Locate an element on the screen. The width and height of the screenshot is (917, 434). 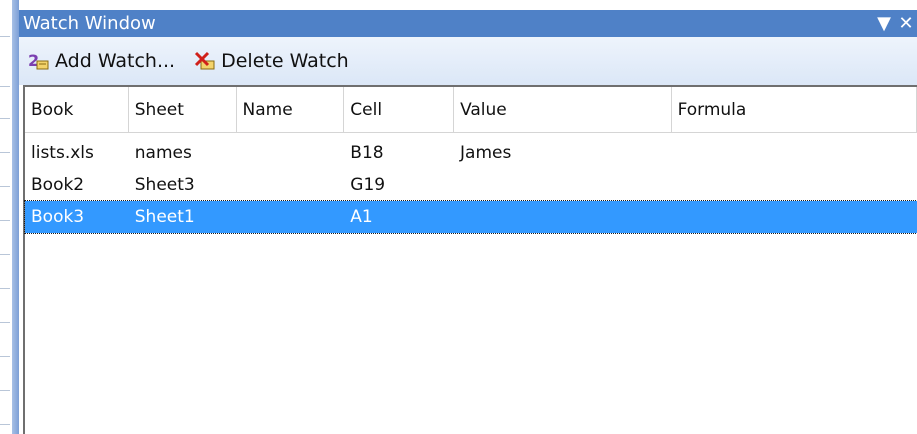
cell-value: James is located at coordinates (486, 153).